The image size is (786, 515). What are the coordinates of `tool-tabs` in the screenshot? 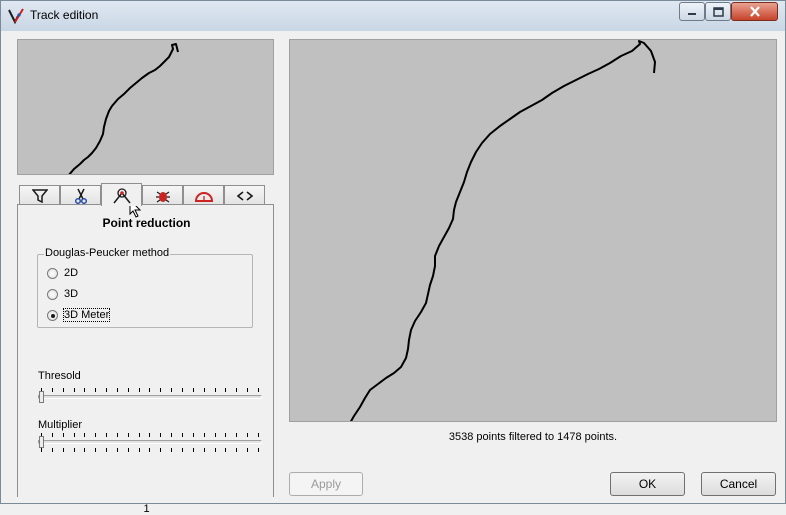 It's located at (146, 194).